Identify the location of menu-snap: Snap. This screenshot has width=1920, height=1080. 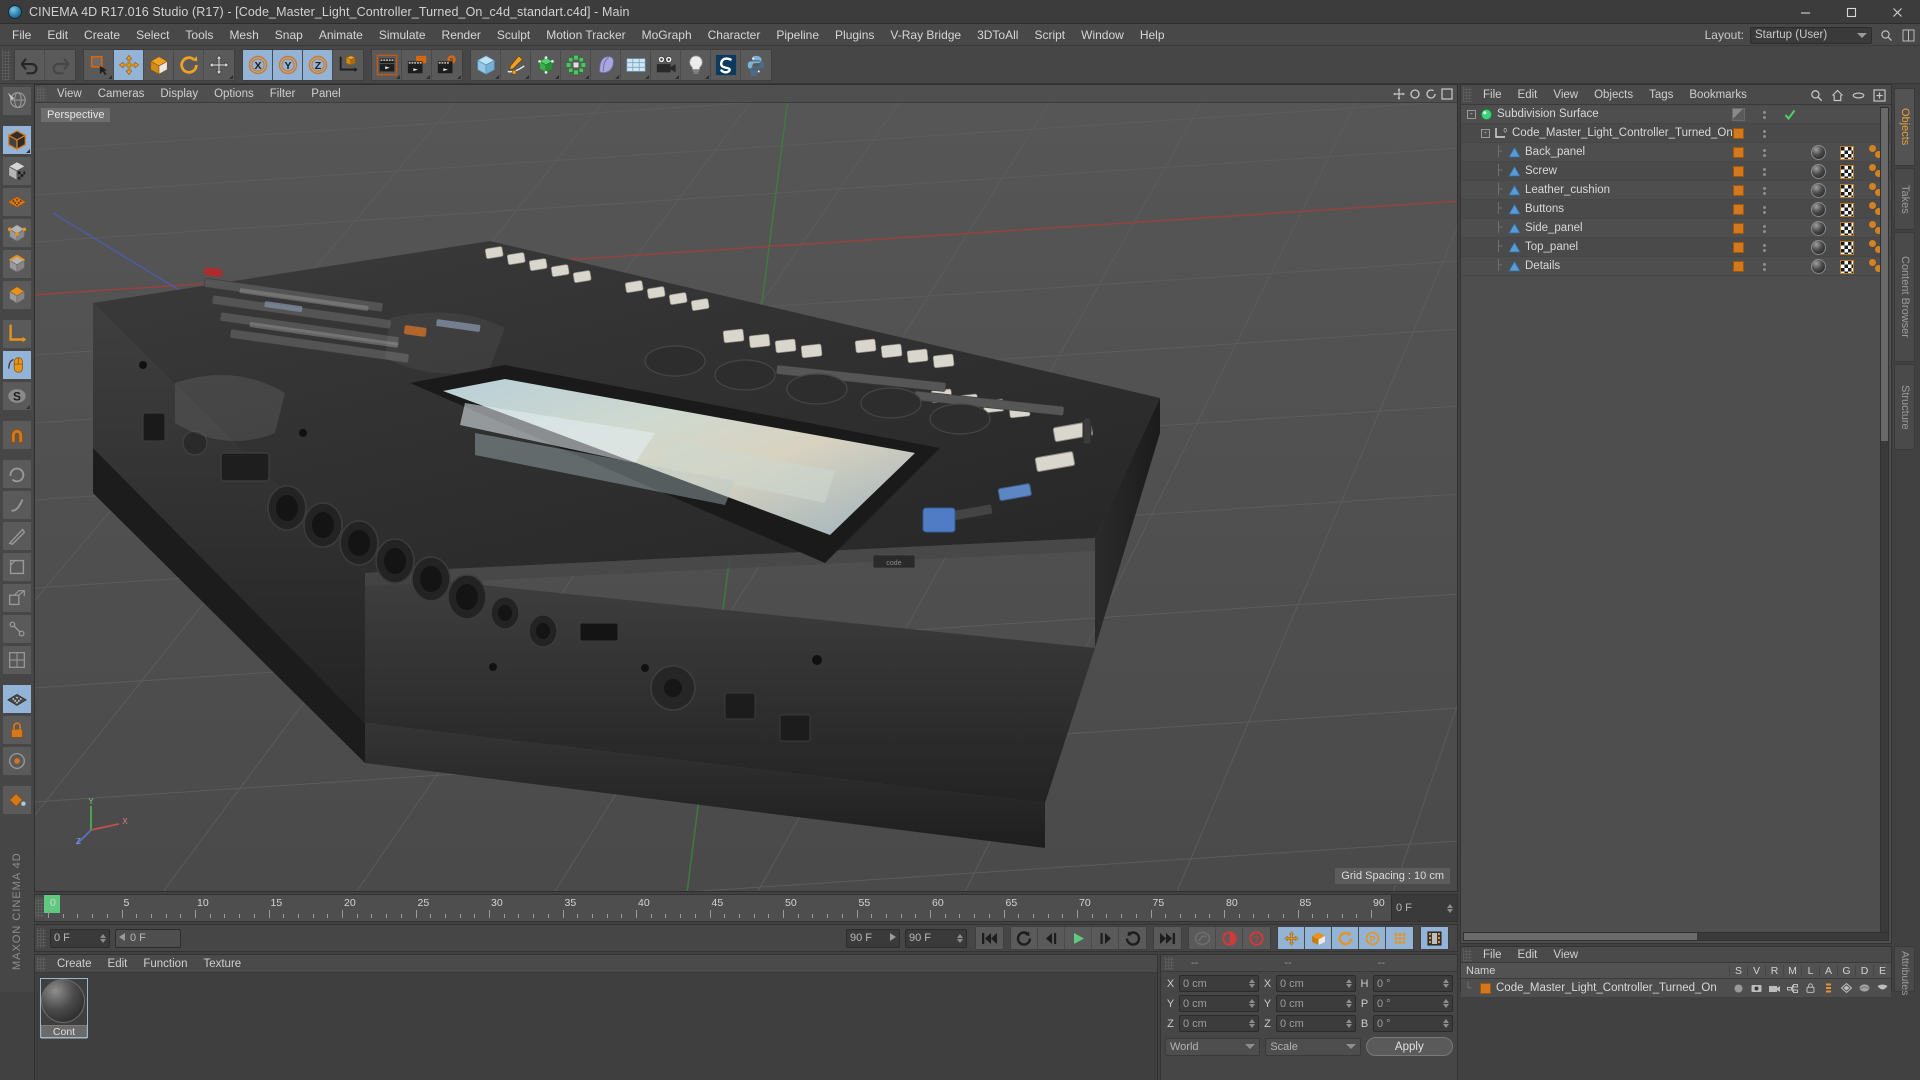
(289, 35).